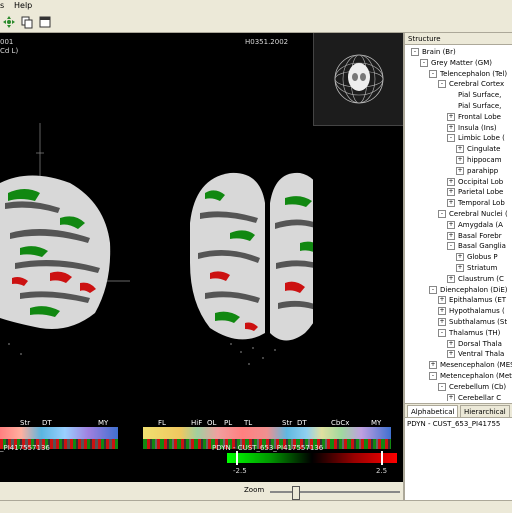 This screenshot has width=512, height=513. Describe the element at coordinates (472, 128) in the screenshot. I see `tree-node: + Insula (Ins)` at that location.